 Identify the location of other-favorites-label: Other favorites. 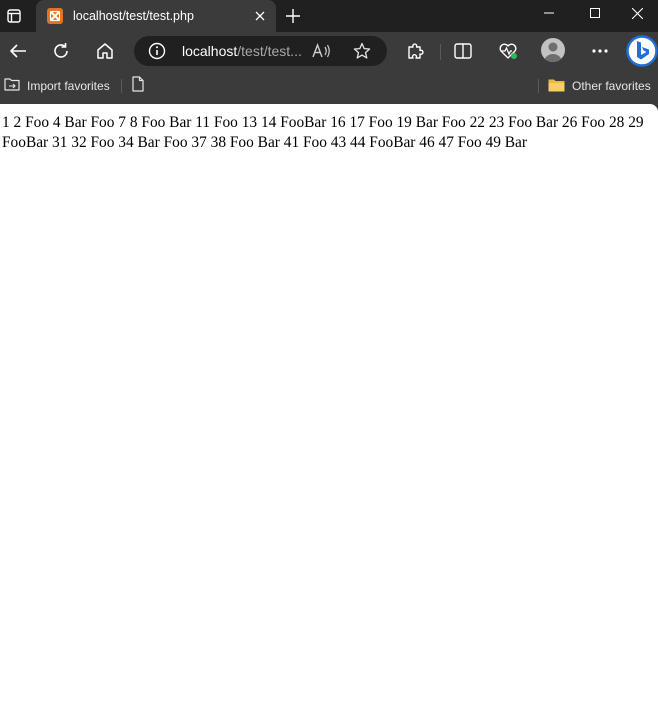
(611, 86).